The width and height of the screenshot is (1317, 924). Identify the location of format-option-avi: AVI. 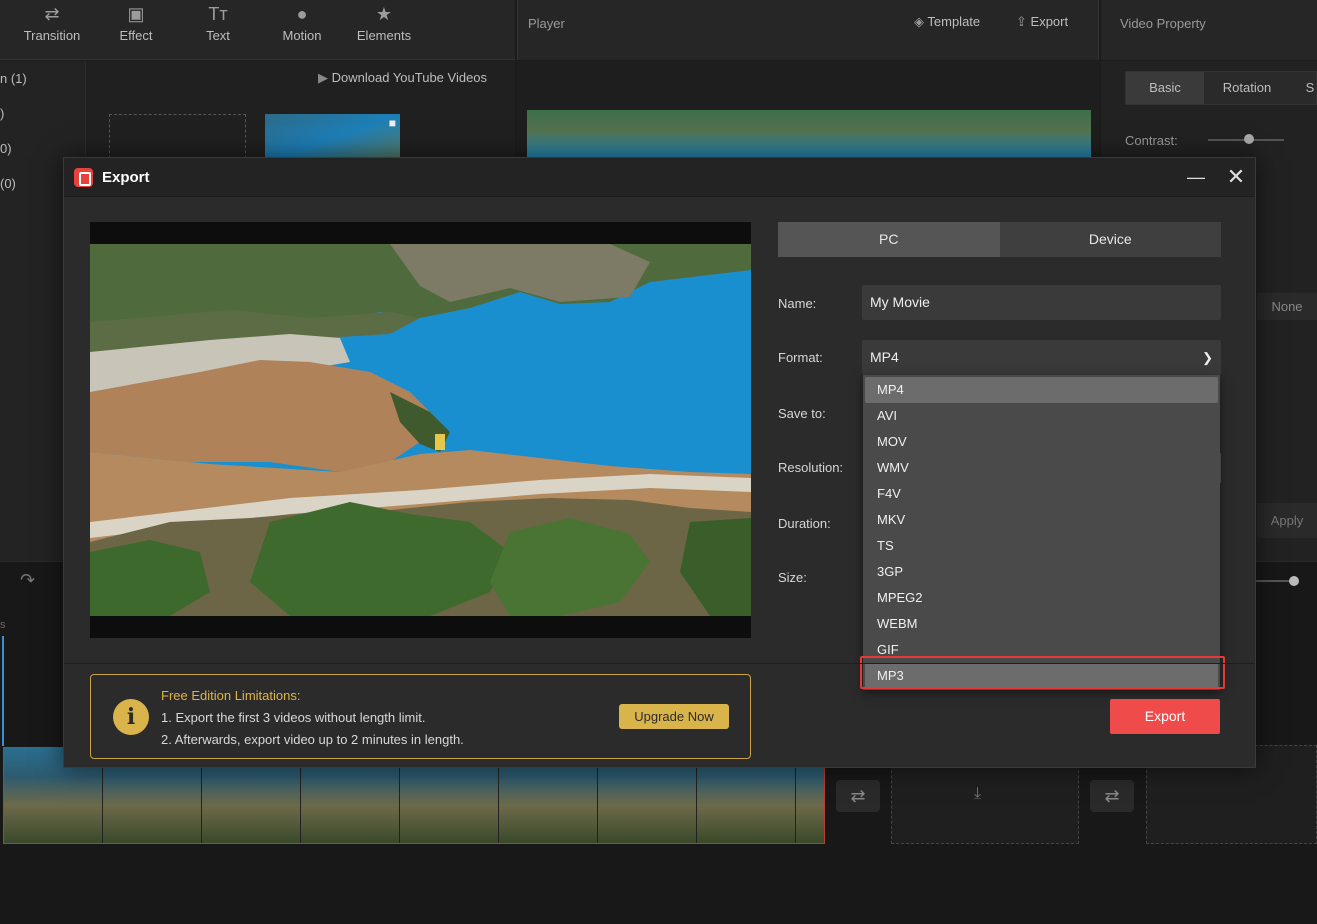
(1041, 416).